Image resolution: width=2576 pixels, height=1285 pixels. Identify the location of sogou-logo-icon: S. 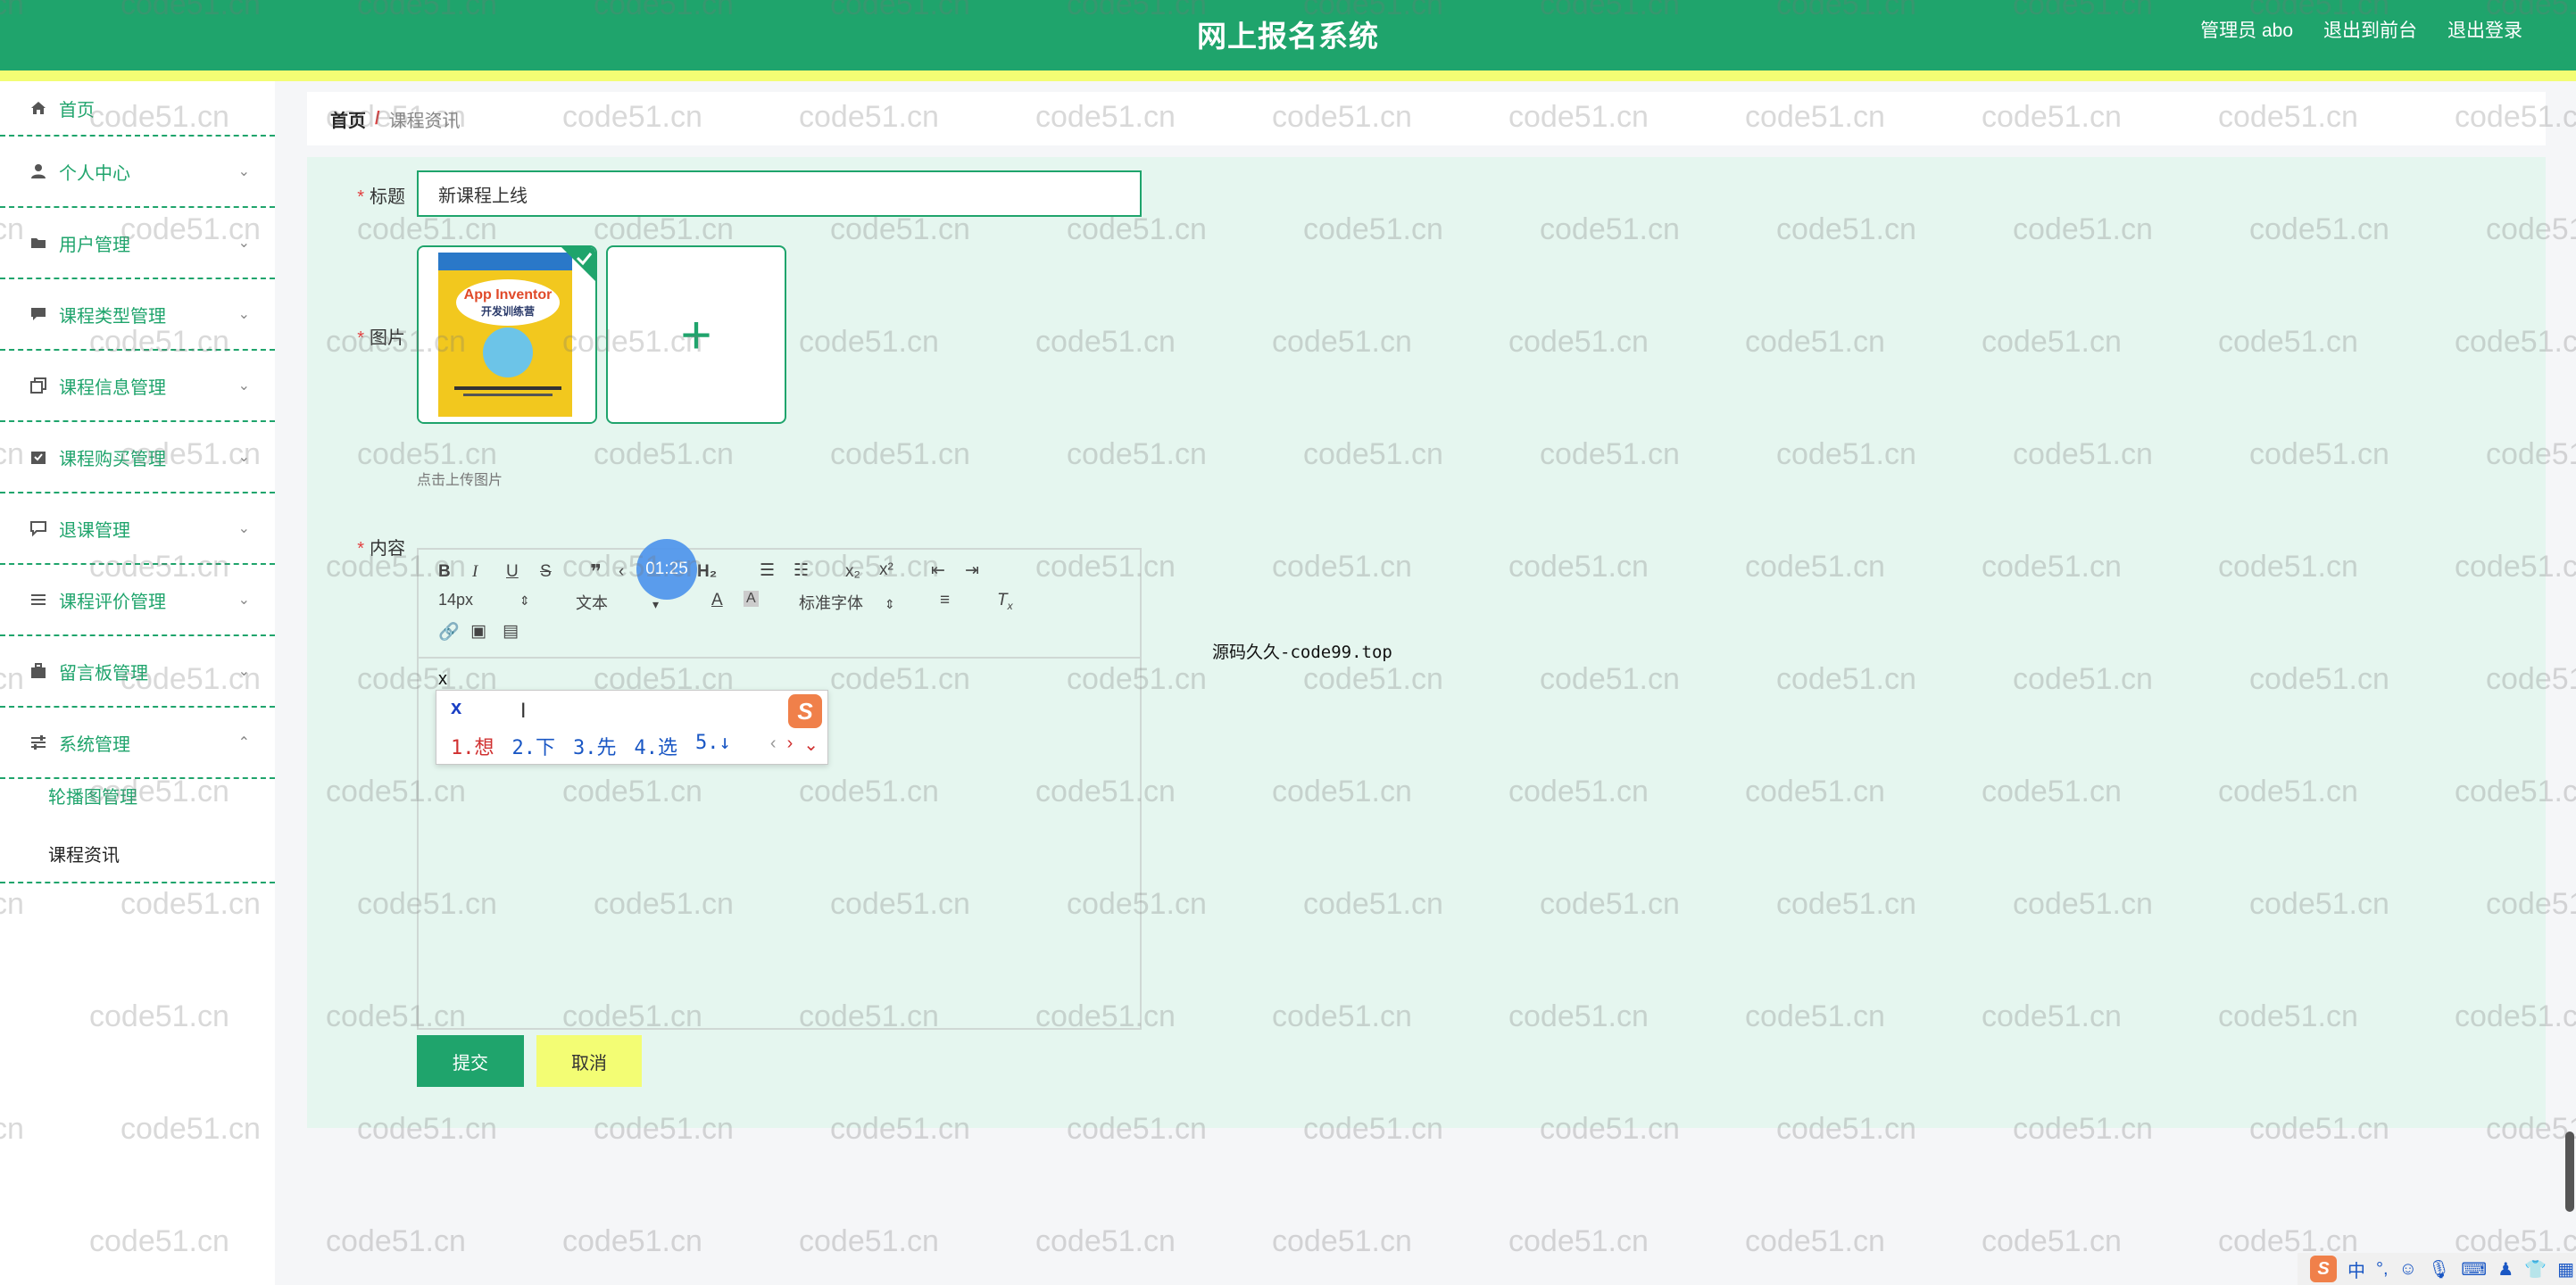
(805, 711).